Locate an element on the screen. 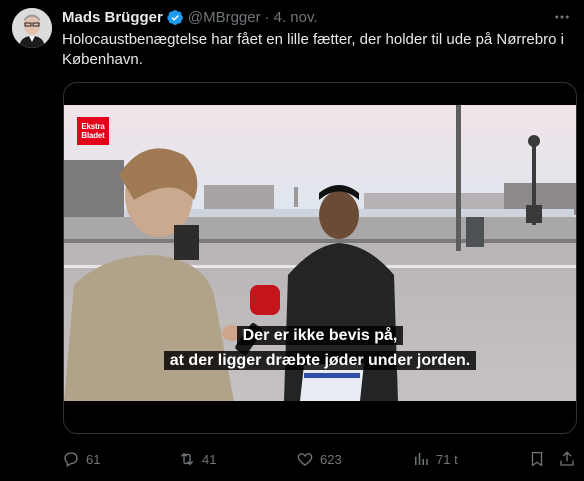  ekstra-bladet-logo: Ekstra Bladet is located at coordinates (93, 131).